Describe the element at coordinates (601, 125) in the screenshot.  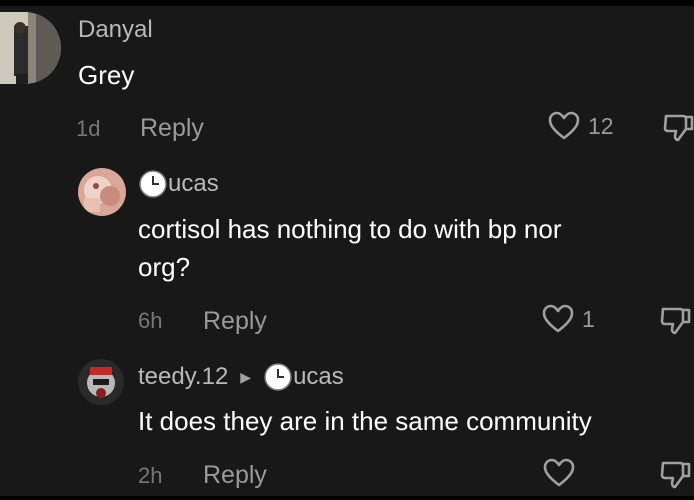
I see `like-count: 12` at that location.